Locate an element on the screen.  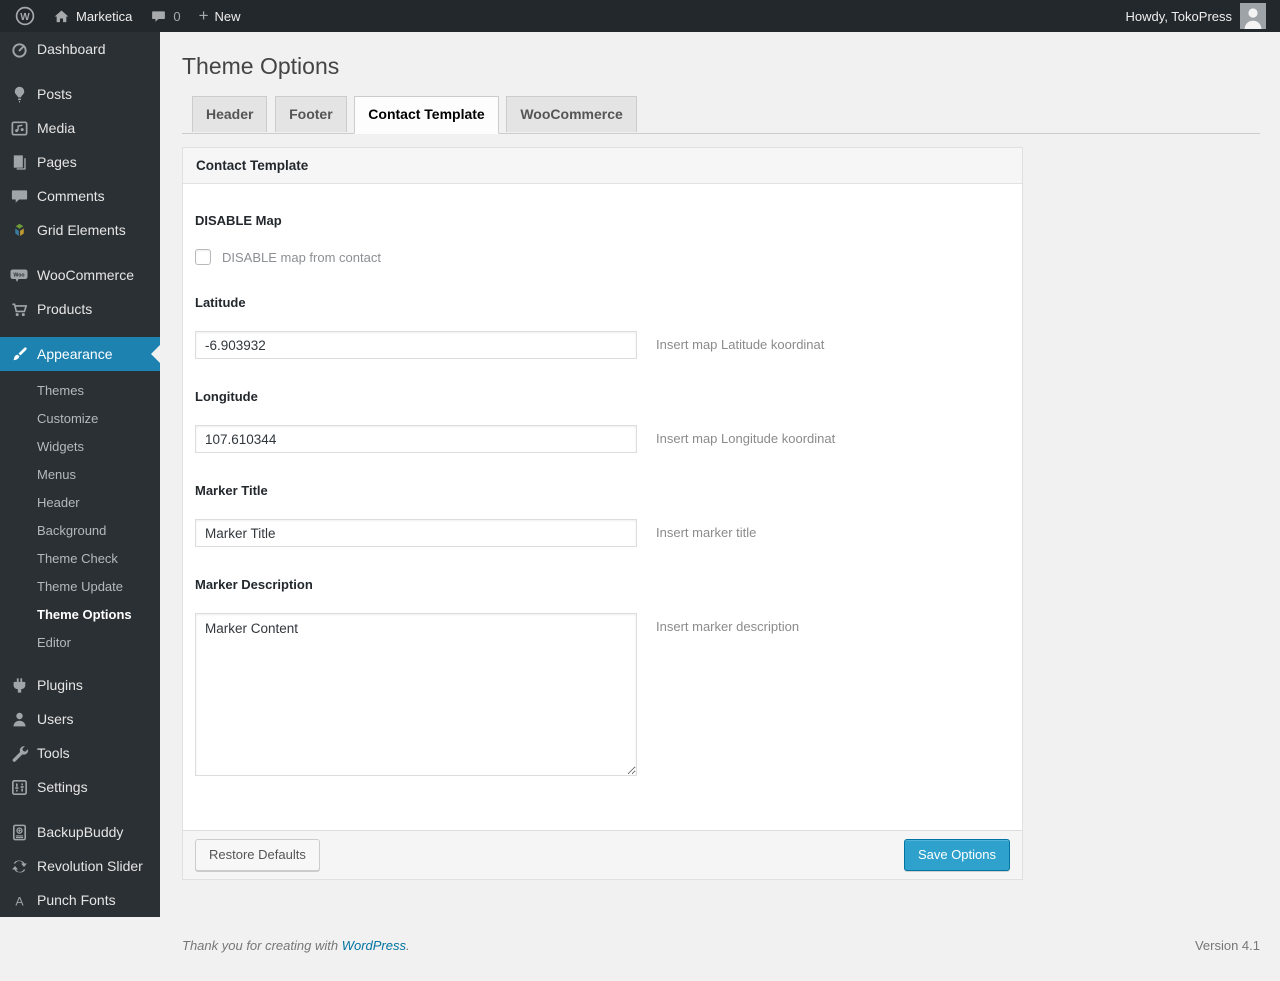
longitude-field: Longitude Insert map Longitude koordinat is located at coordinates (602, 421).